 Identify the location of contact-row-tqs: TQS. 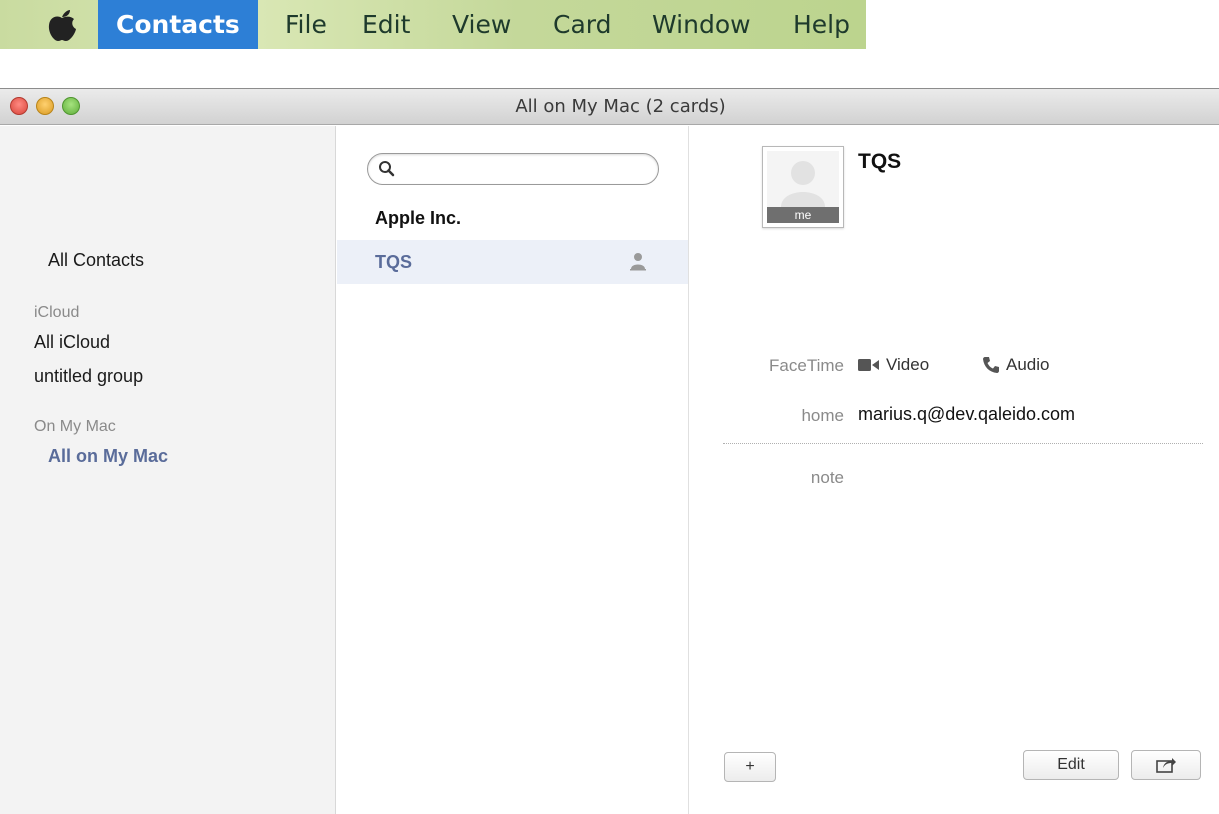
(512, 262).